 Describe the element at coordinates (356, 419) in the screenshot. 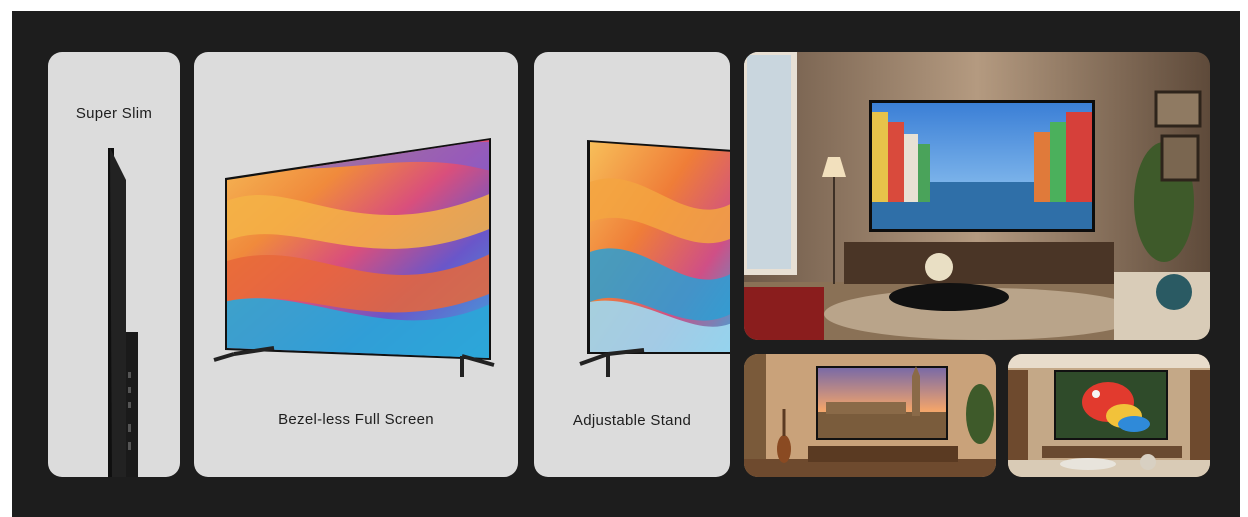

I see `feature-label-bezel-less: Bezel-less Full Screen` at that location.